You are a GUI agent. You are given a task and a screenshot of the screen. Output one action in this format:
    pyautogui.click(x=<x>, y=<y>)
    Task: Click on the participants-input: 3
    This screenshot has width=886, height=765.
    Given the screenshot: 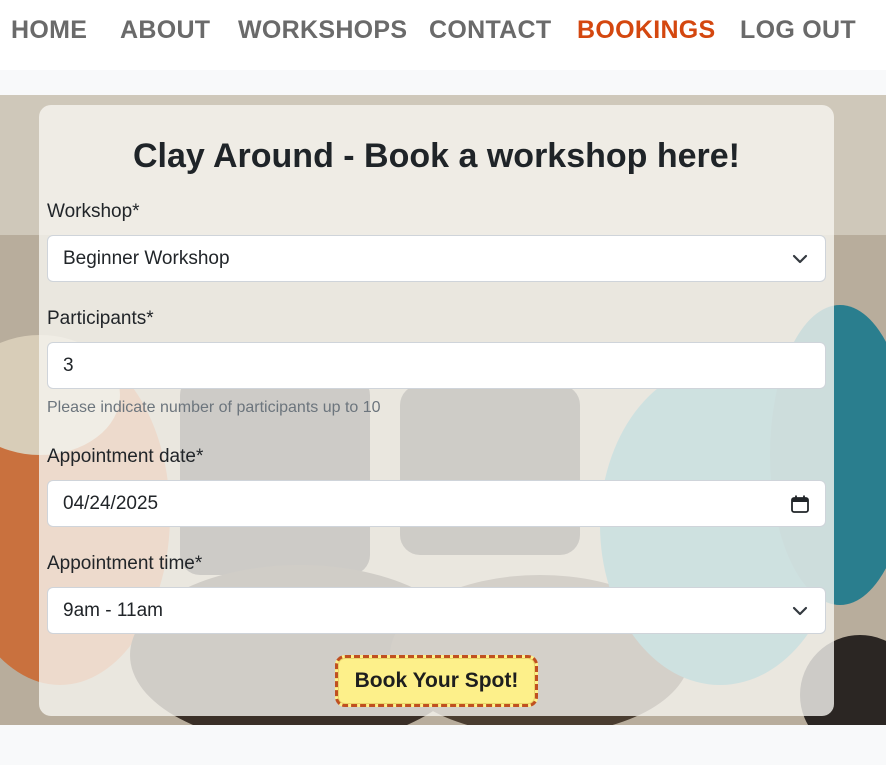 What is the action you would take?
    pyautogui.click(x=436, y=365)
    